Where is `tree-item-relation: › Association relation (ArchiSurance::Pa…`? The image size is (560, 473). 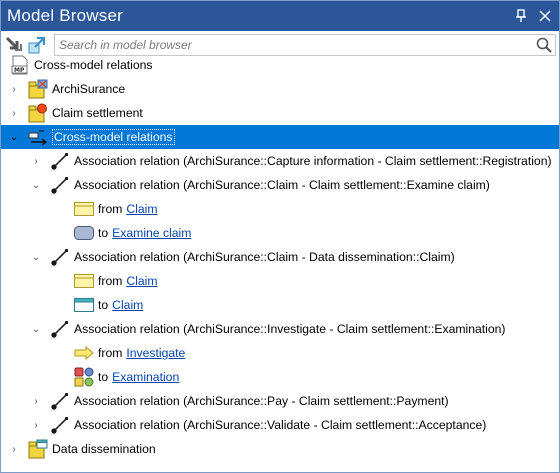 tree-item-relation: › Association relation (ArchiSurance::Pa… is located at coordinates (280, 401).